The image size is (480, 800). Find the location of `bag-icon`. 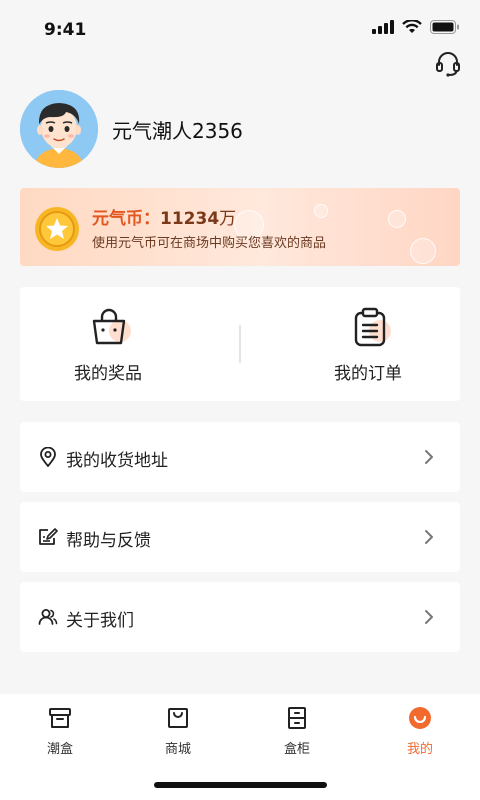

bag-icon is located at coordinates (111, 326).